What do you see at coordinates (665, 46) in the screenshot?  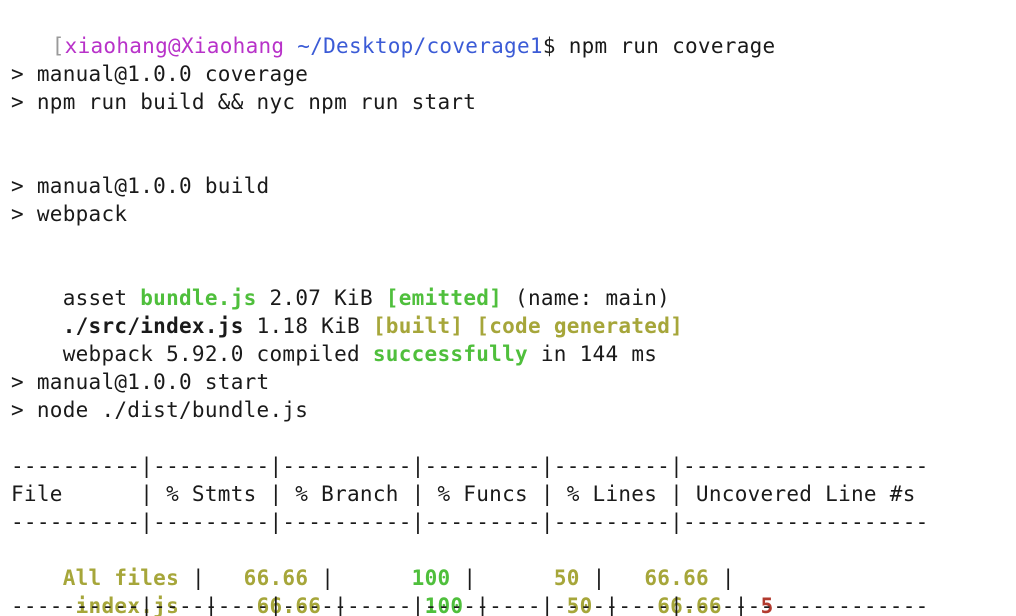 I see `prompt-command: npm run coverage` at bounding box center [665, 46].